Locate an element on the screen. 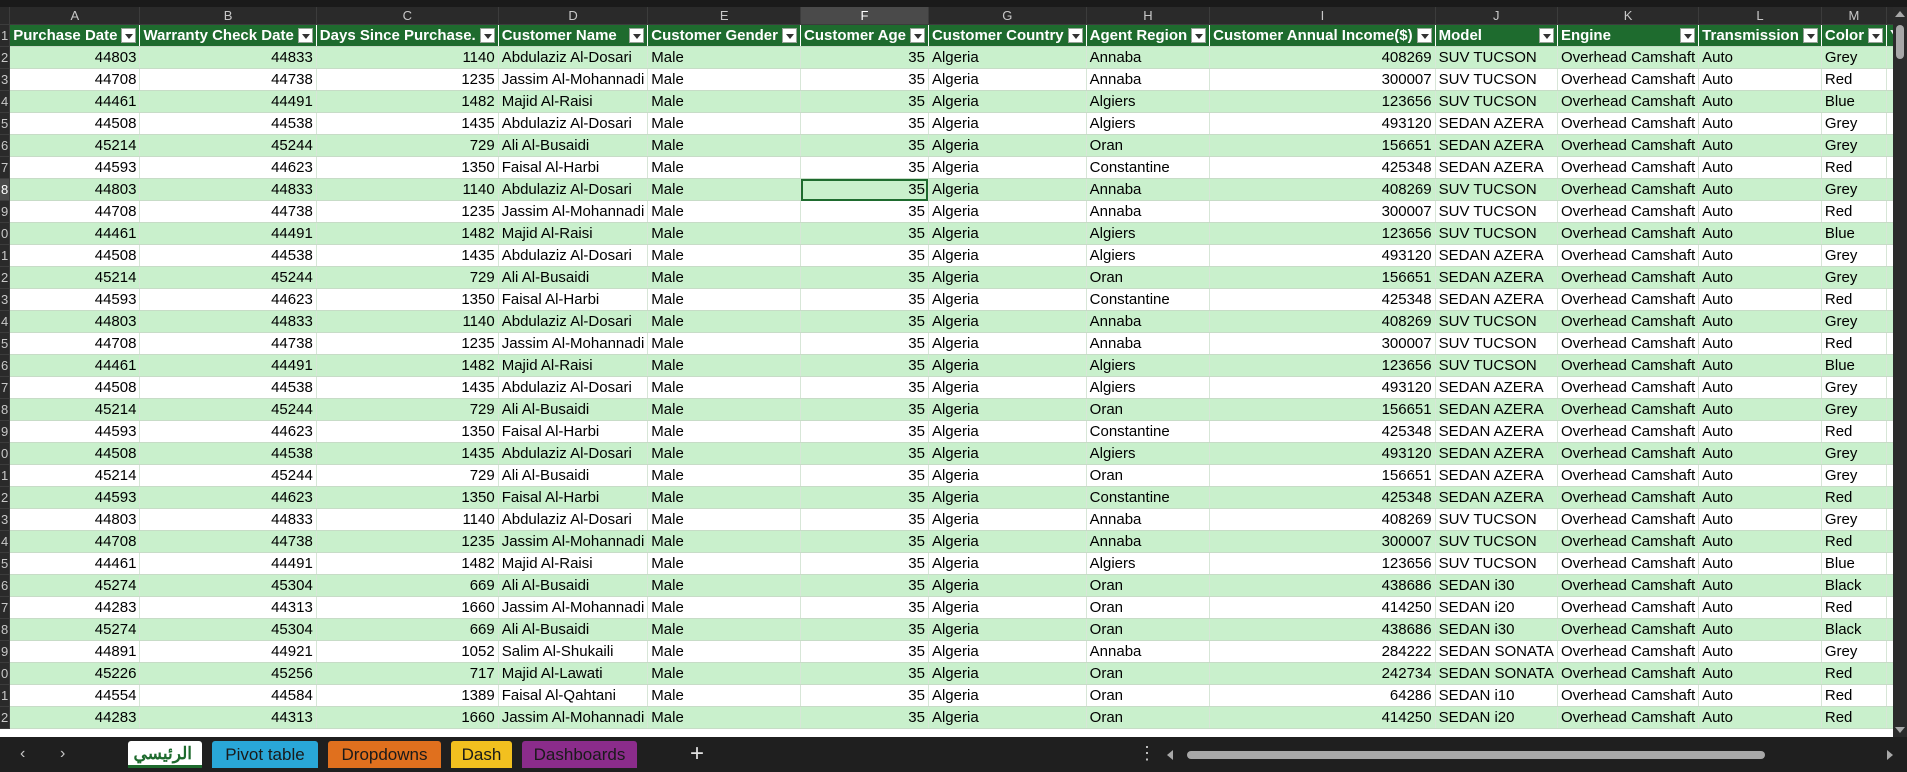 Image resolution: width=1907 pixels, height=772 pixels. cell-h: Constantine is located at coordinates (1148, 431).